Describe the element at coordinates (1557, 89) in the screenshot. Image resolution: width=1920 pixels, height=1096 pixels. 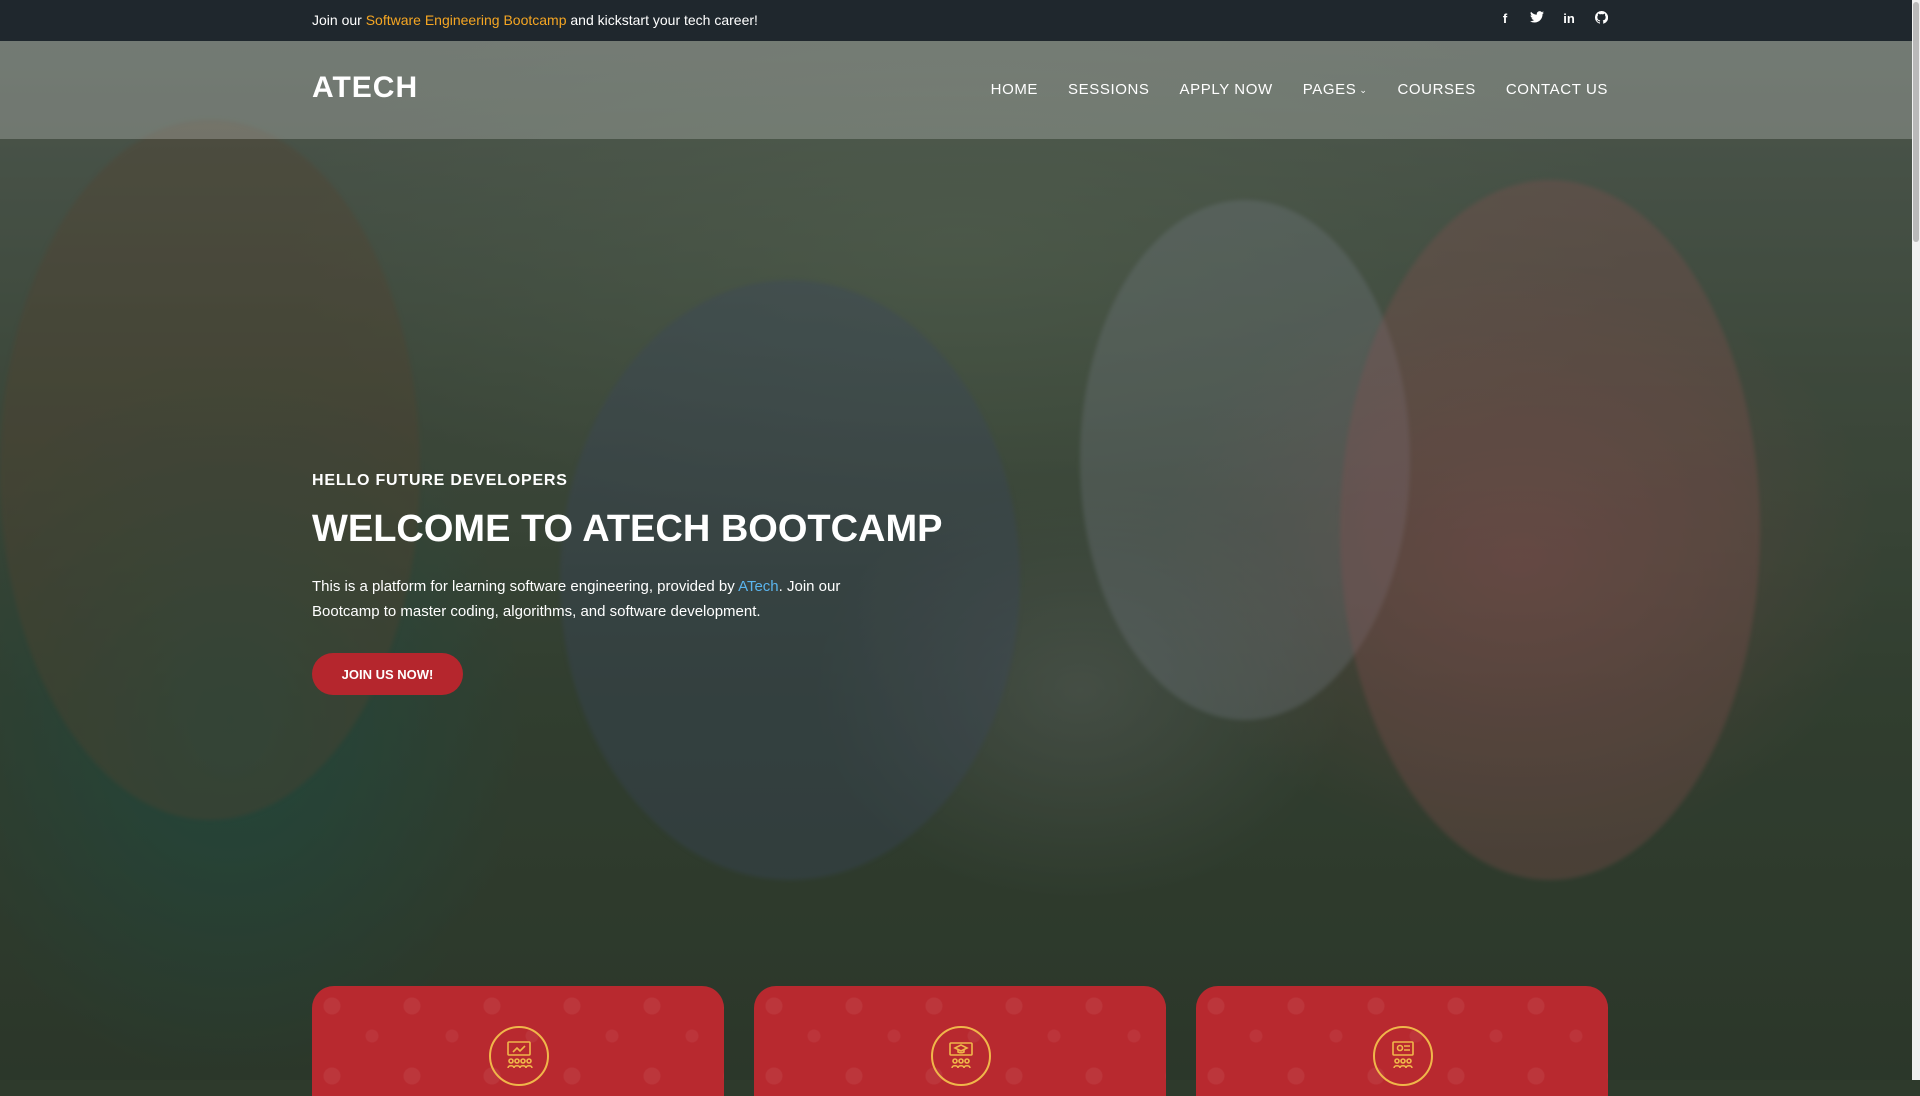
I see `nav-item-contact-us: CONTACT US` at that location.